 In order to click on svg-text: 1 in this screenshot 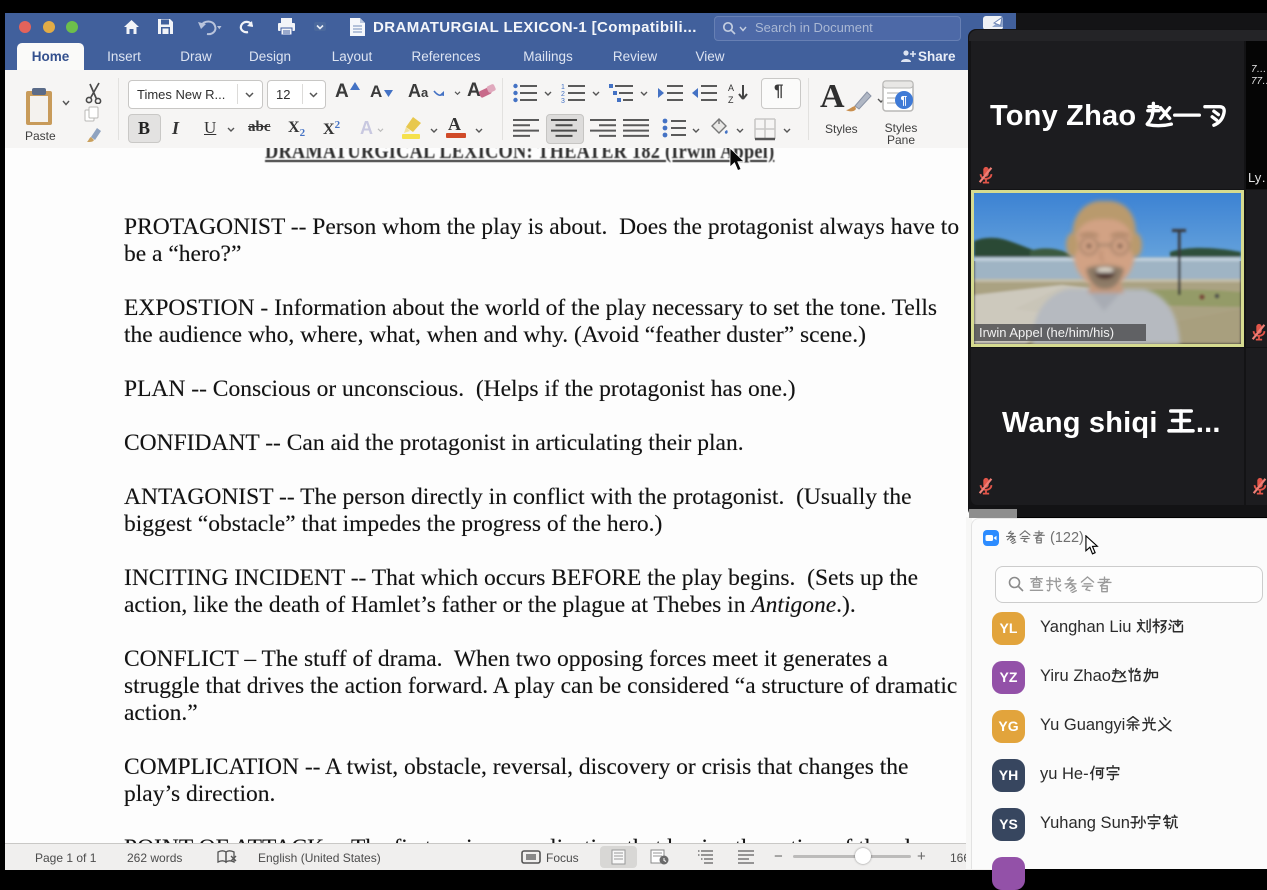, I will do `click(563, 87)`.